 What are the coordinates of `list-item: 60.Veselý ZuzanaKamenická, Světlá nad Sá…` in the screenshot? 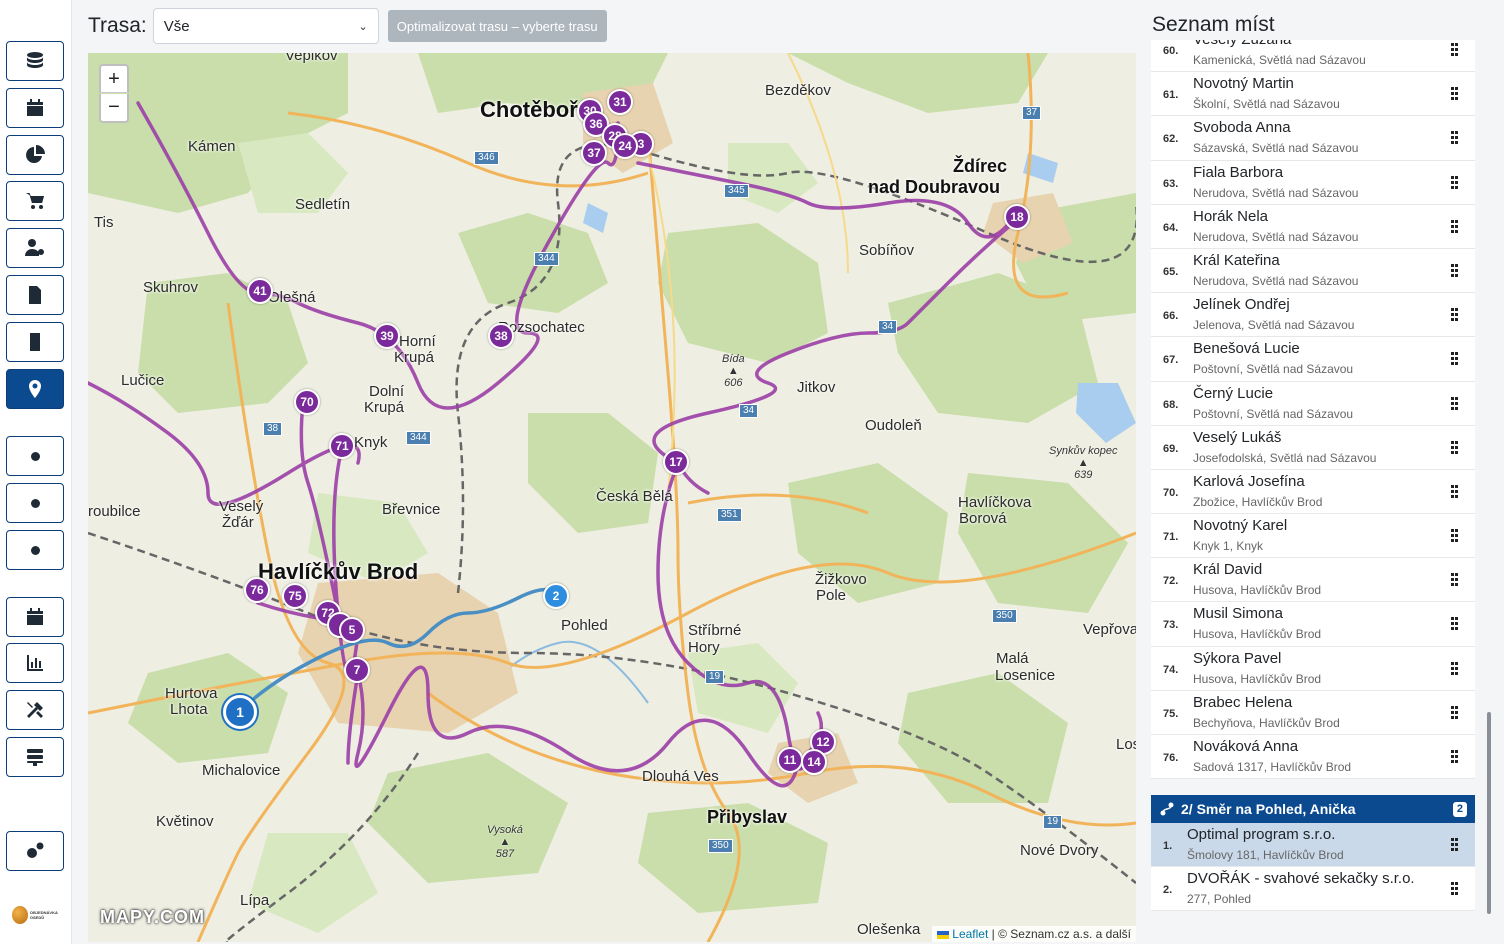 It's located at (1313, 56).